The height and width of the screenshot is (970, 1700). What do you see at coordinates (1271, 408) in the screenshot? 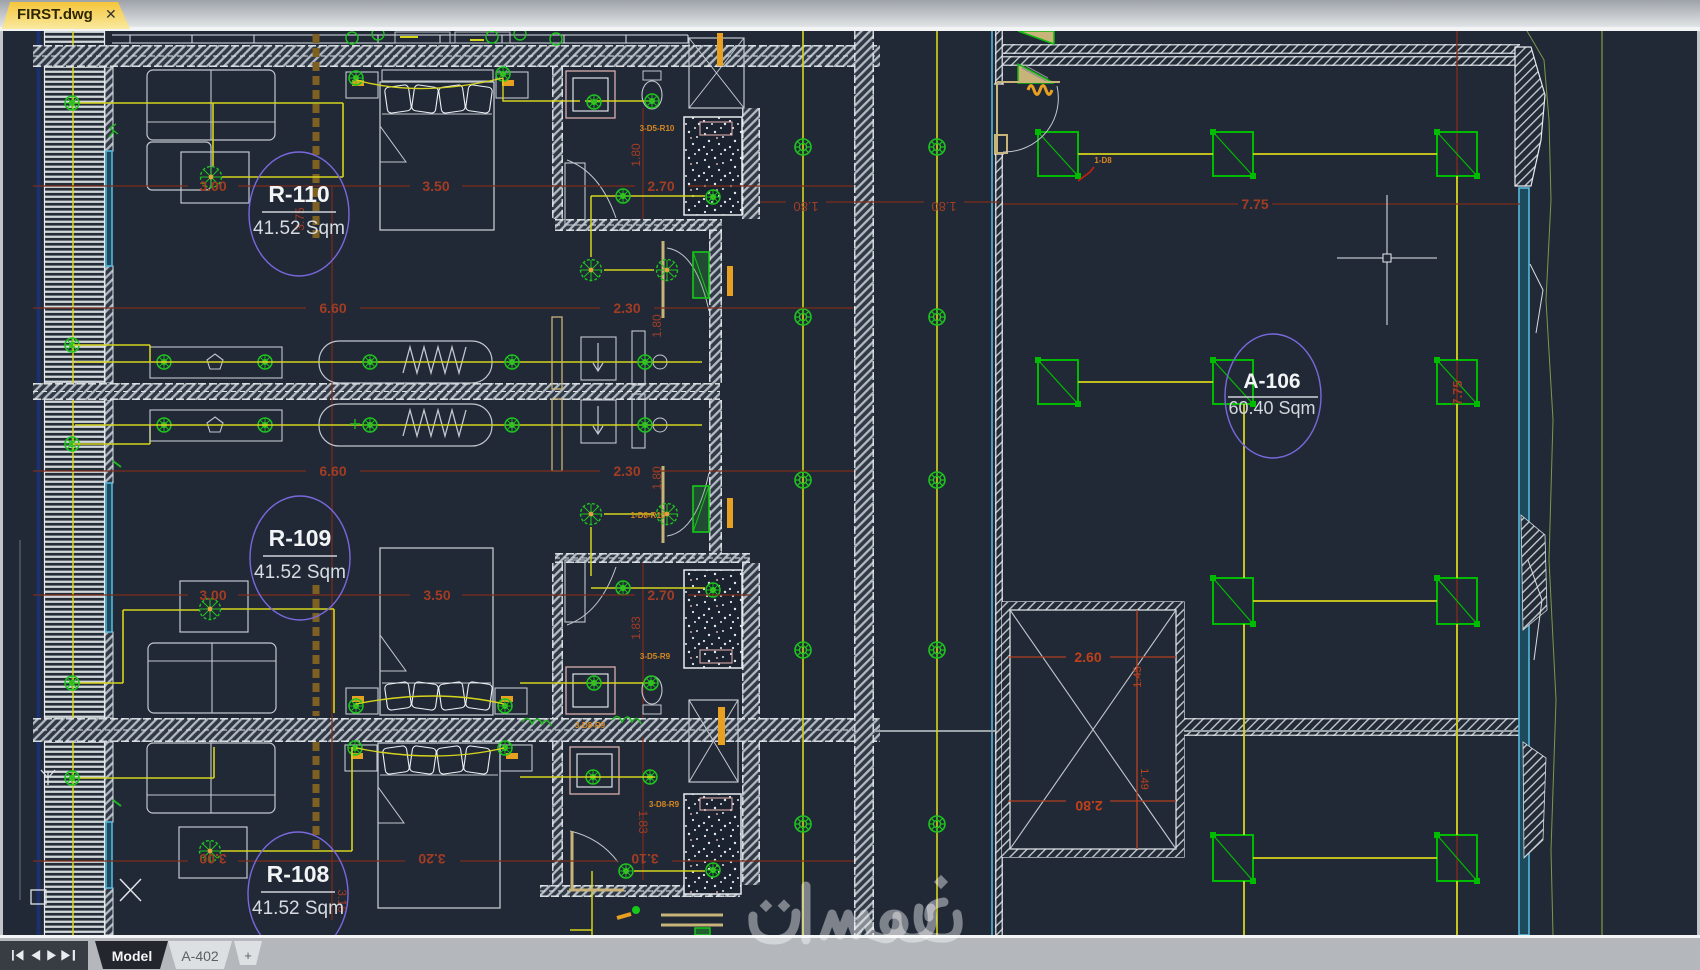
I see `svg-text: 60.40 Sqm` at bounding box center [1271, 408].